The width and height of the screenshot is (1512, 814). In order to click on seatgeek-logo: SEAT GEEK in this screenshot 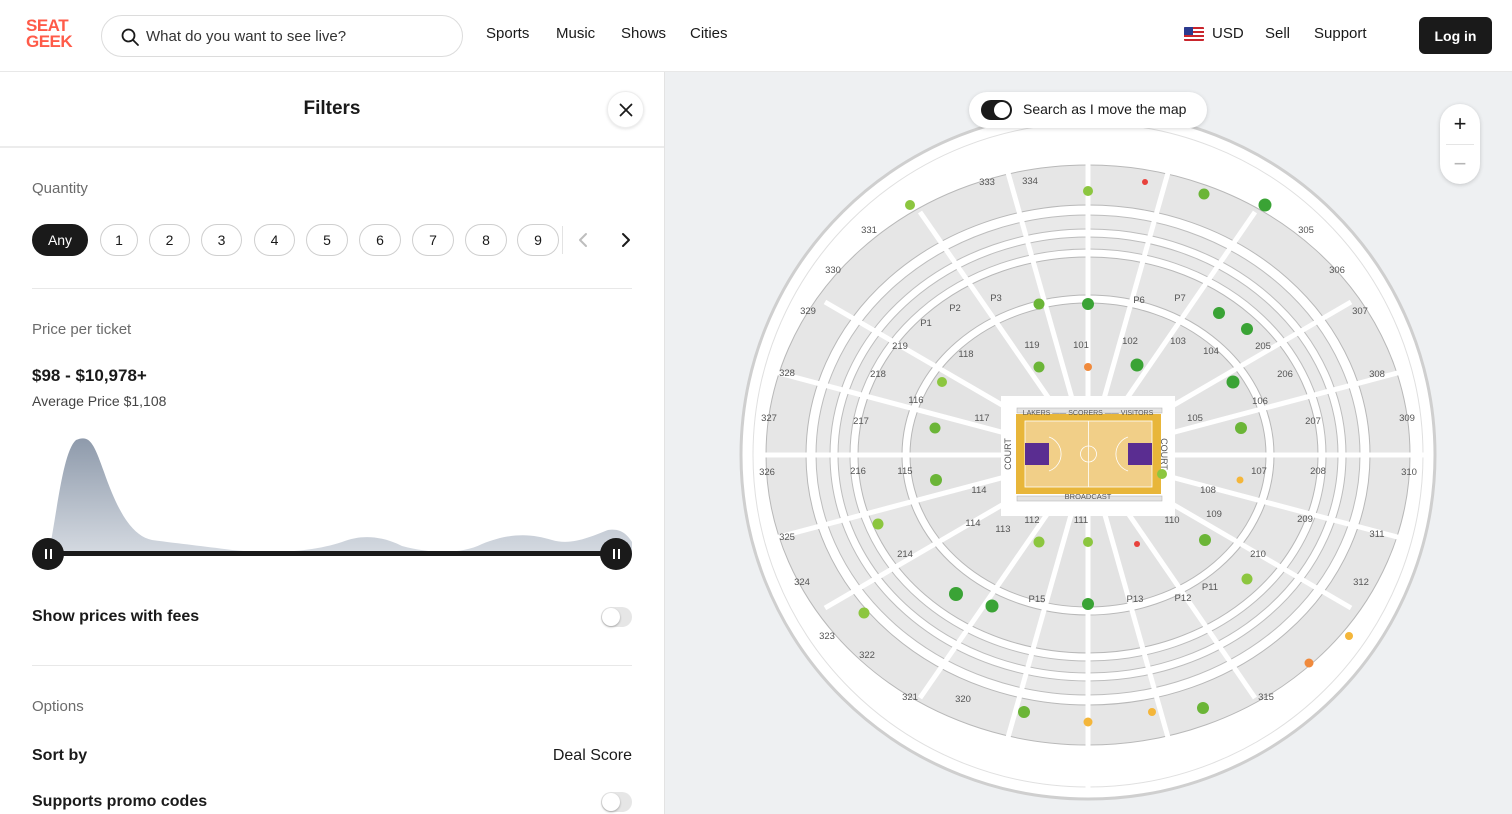, I will do `click(50, 35)`.